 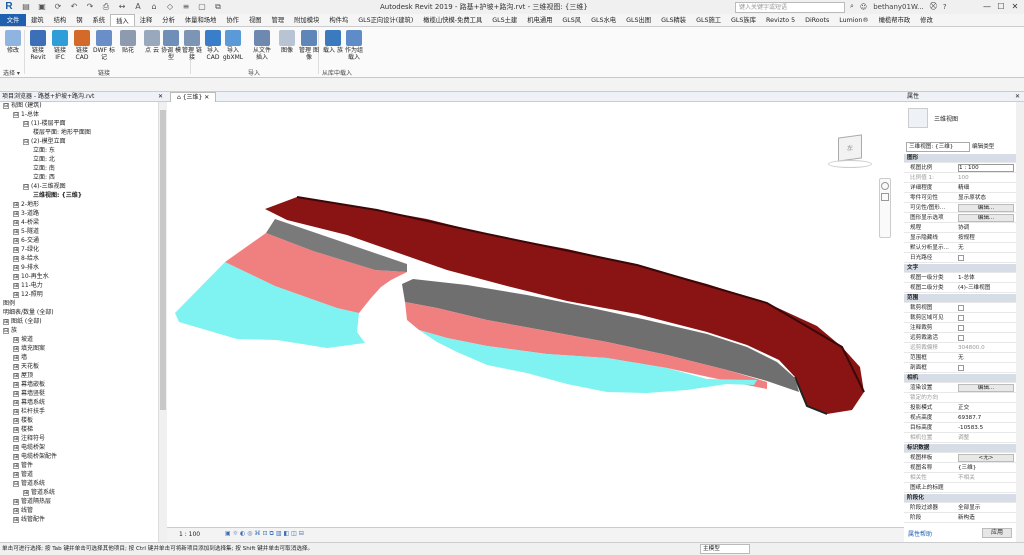 What do you see at coordinates (852, 6) in the screenshot?
I see `search-icon: ⌕` at bounding box center [852, 6].